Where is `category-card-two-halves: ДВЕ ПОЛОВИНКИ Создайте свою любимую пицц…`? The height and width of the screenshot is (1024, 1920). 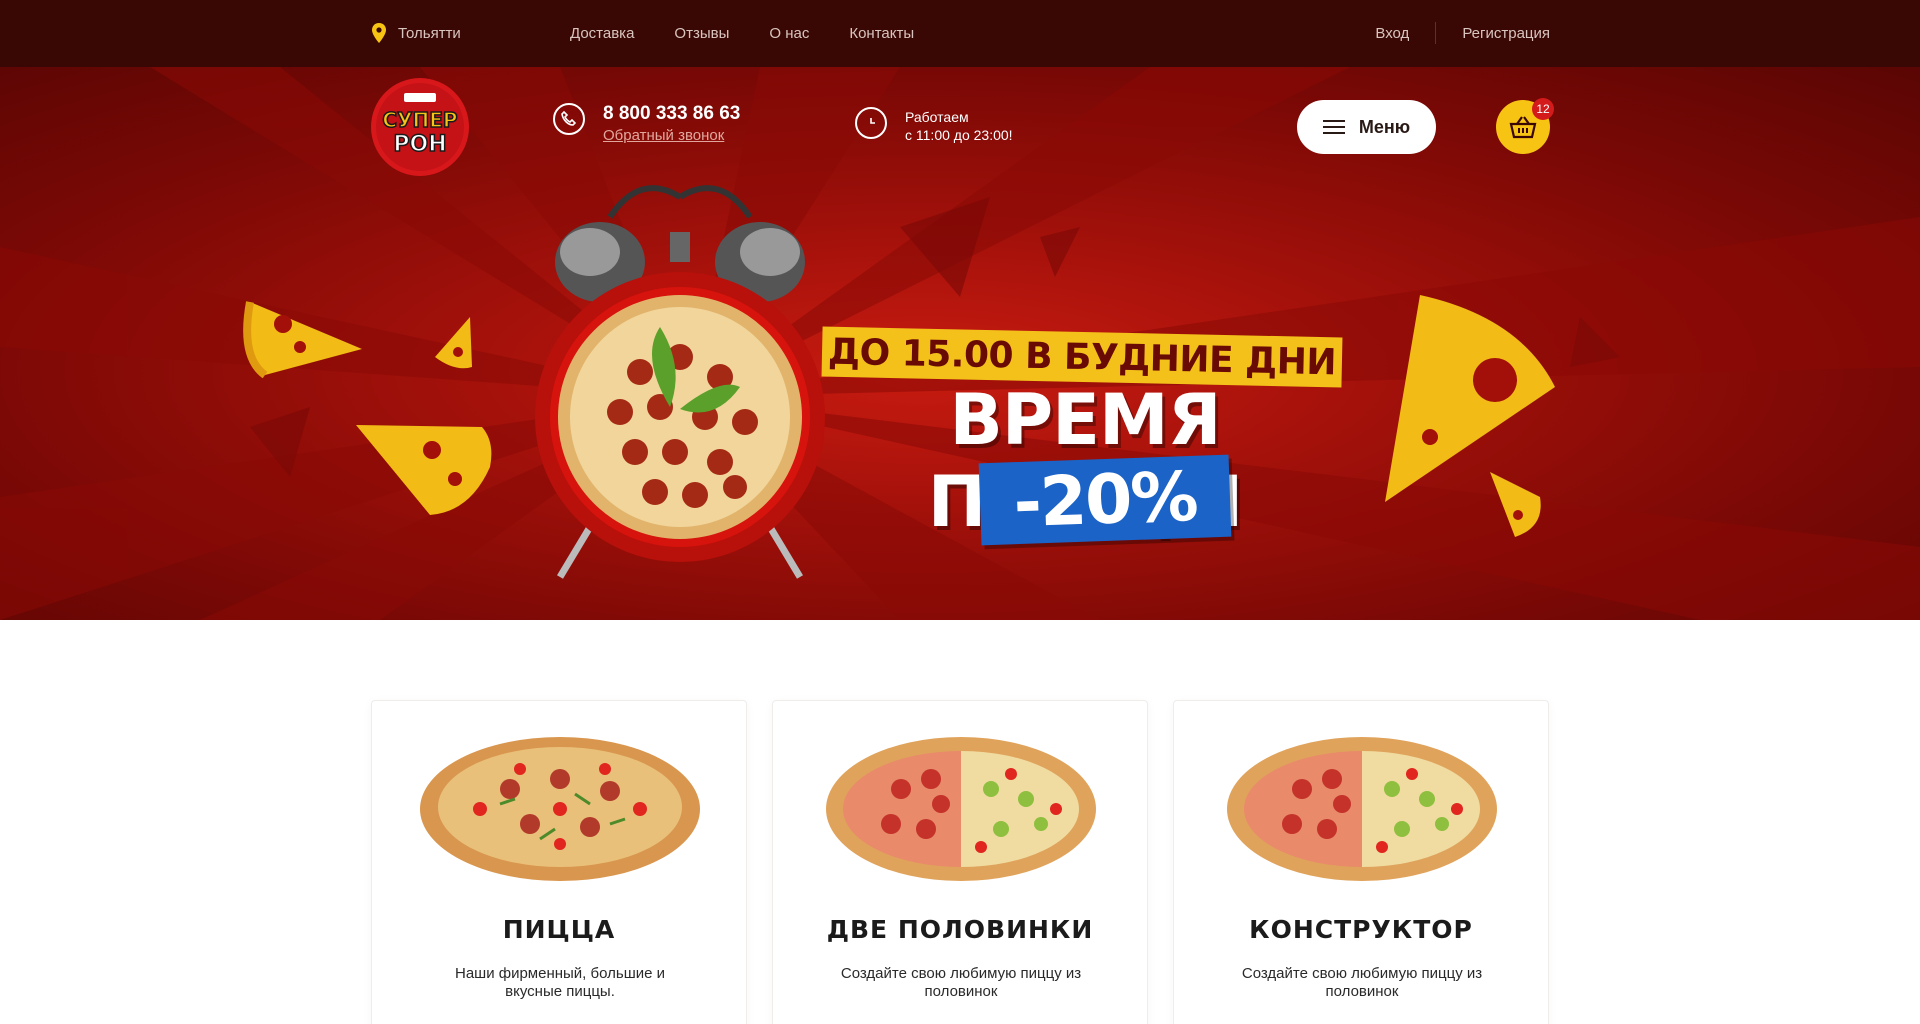
category-card-two-halves: ДВЕ ПОЛОВИНКИ Создайте свою любимую пицц… is located at coordinates (960, 862).